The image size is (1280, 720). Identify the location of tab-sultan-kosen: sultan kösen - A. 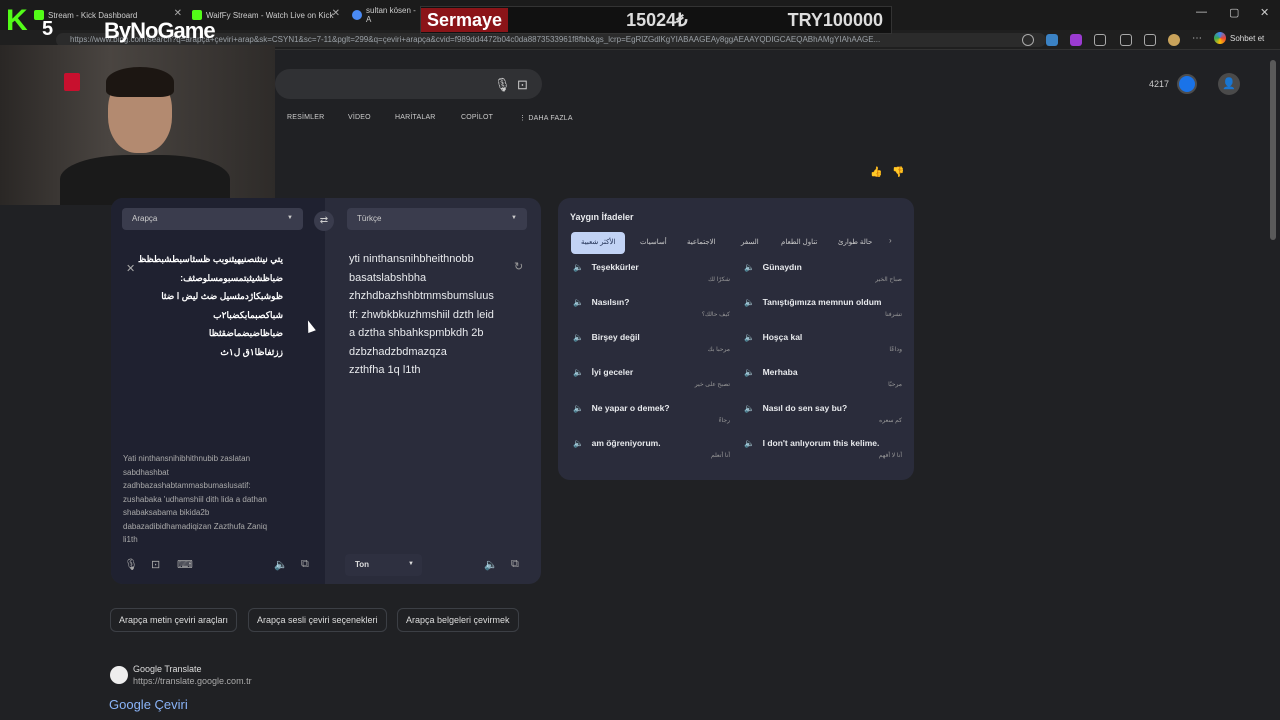
(383, 15).